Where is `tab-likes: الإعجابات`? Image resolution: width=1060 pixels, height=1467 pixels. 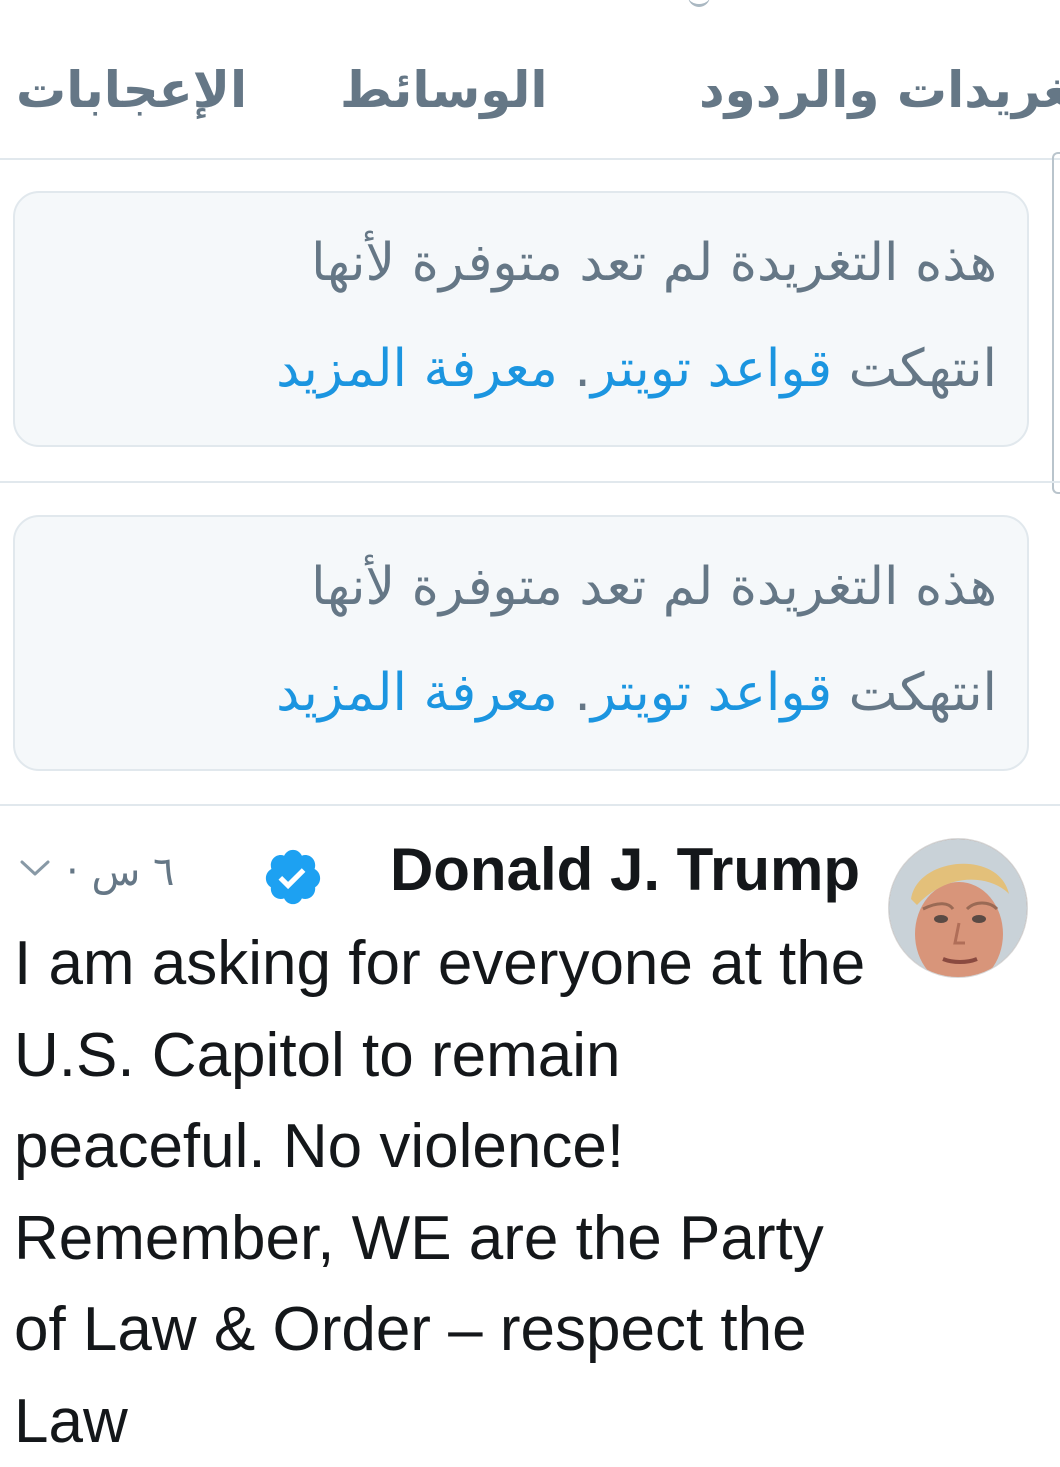 tab-likes: الإعجابات is located at coordinates (131, 90).